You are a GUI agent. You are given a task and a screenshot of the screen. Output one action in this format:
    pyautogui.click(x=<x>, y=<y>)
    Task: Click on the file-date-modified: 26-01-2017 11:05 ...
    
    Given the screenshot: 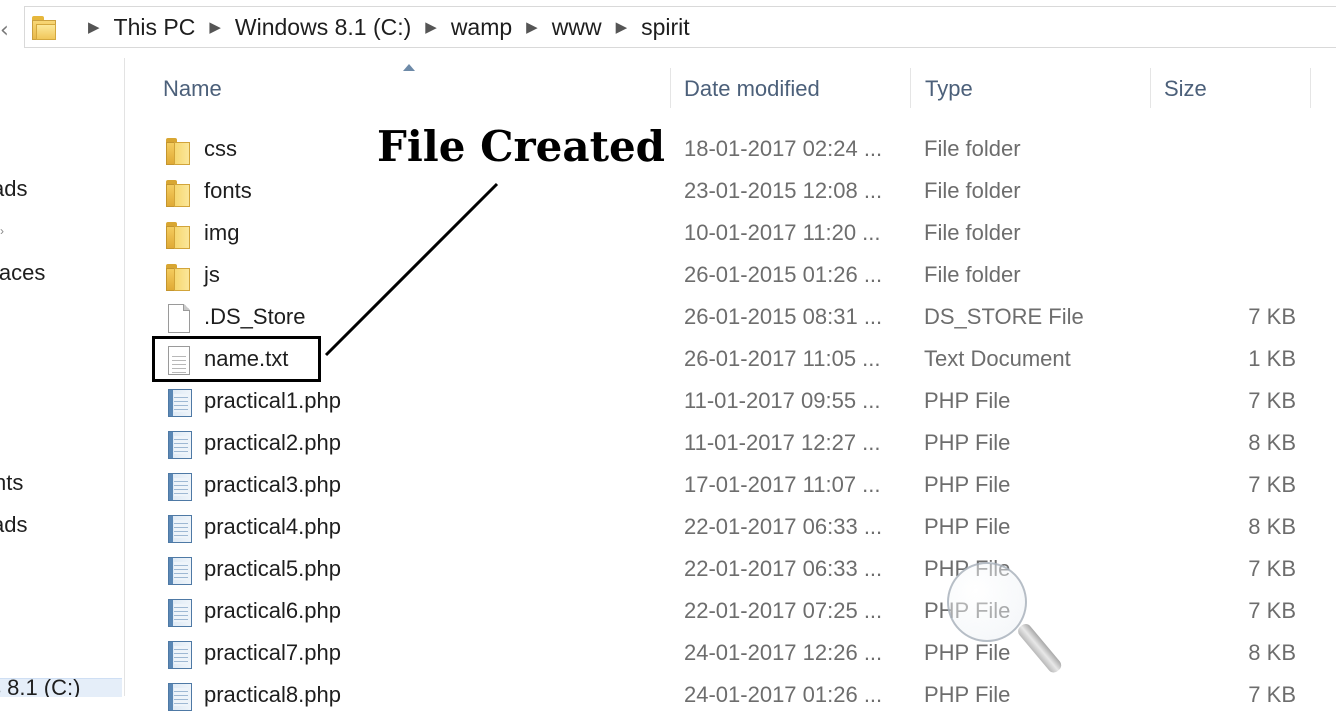 What is the action you would take?
    pyautogui.click(x=782, y=358)
    